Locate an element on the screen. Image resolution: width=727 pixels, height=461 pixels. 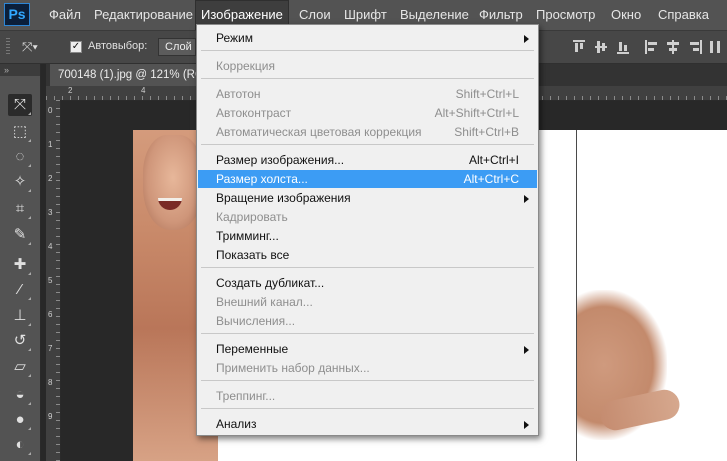
move-preset-icon: ⤧▾ is located at coordinates (30, 46).